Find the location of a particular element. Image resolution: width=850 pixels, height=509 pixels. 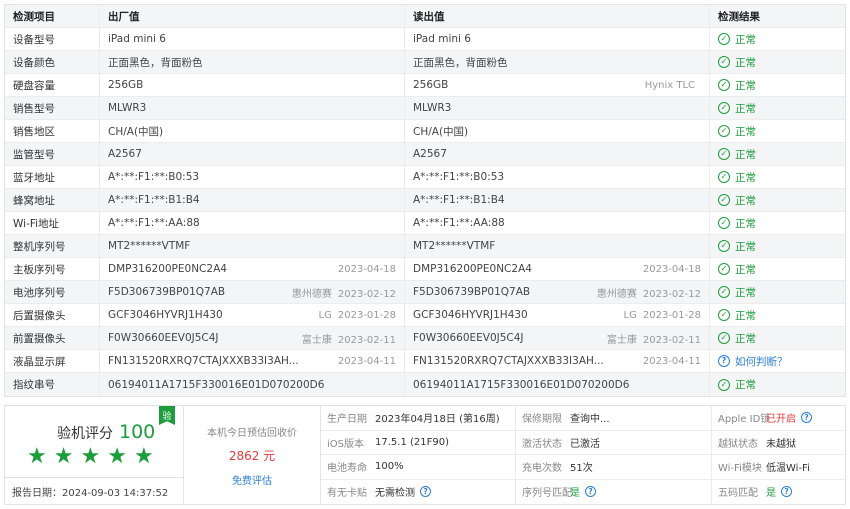

info-value: 17.5.1 (21F90) is located at coordinates (412, 442).